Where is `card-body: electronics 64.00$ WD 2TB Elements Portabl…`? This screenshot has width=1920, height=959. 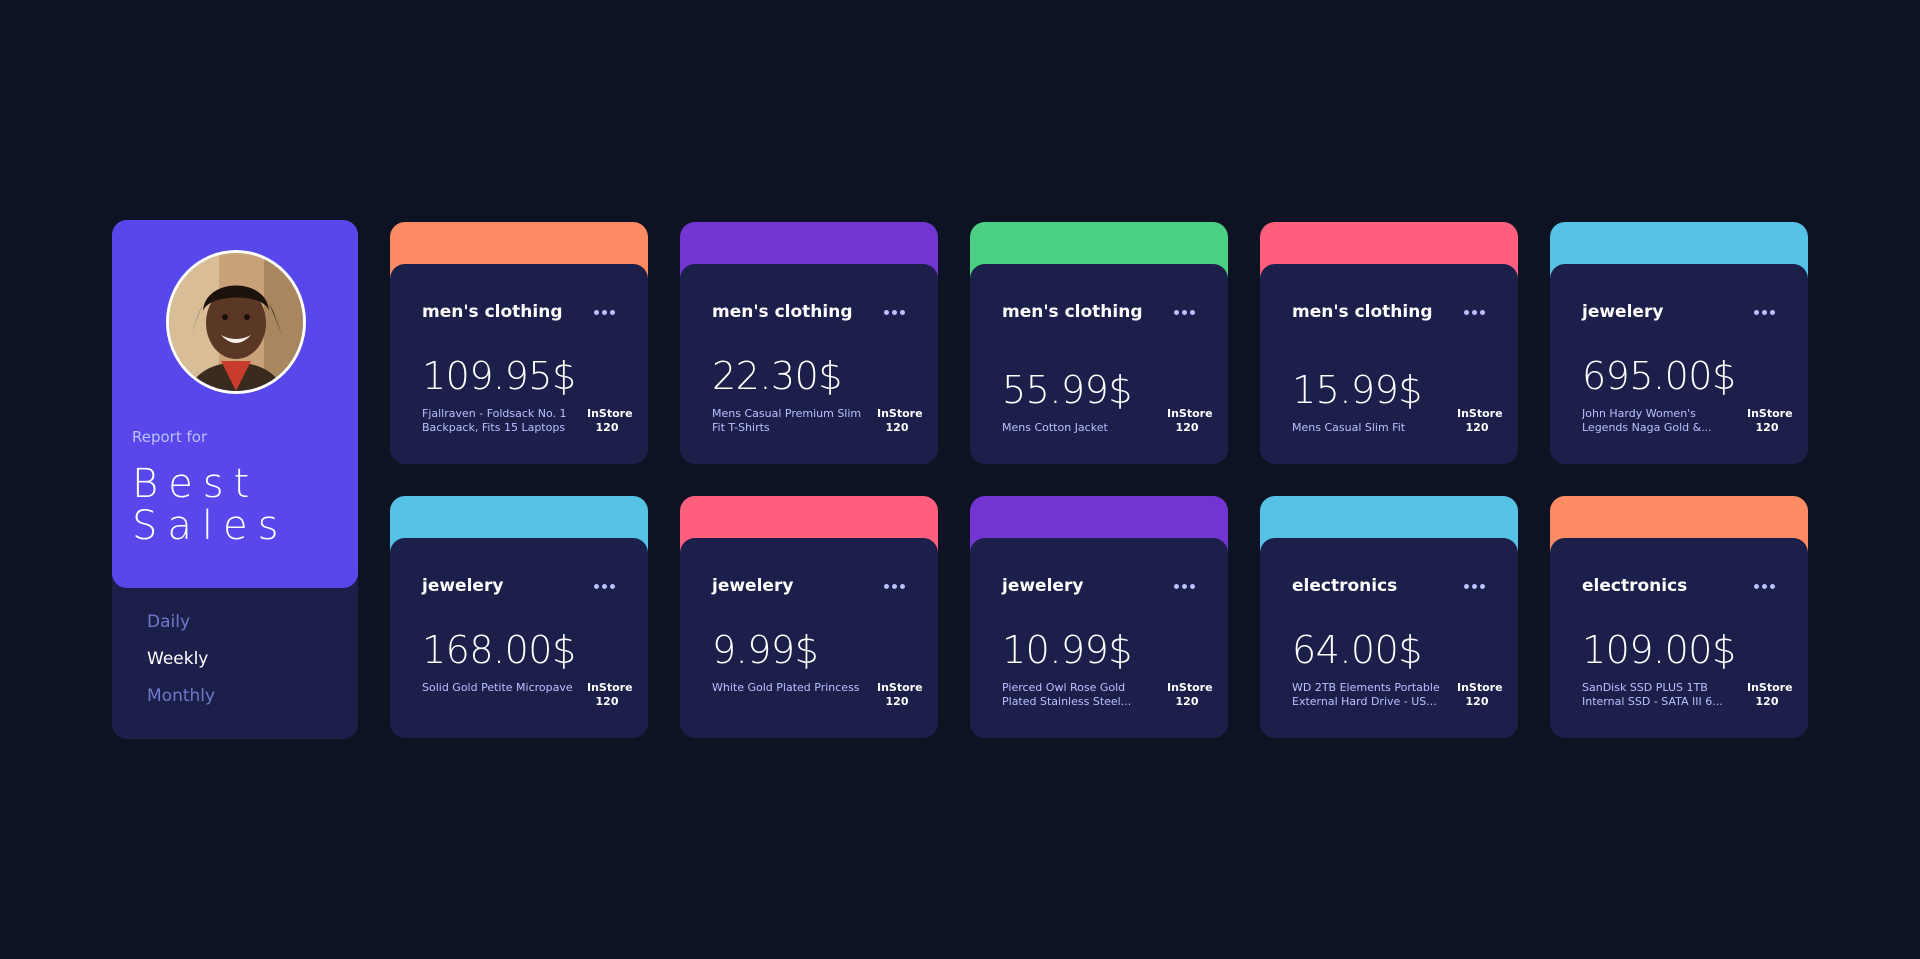
card-body: electronics 64.00$ WD 2TB Elements Portabl… is located at coordinates (1389, 638).